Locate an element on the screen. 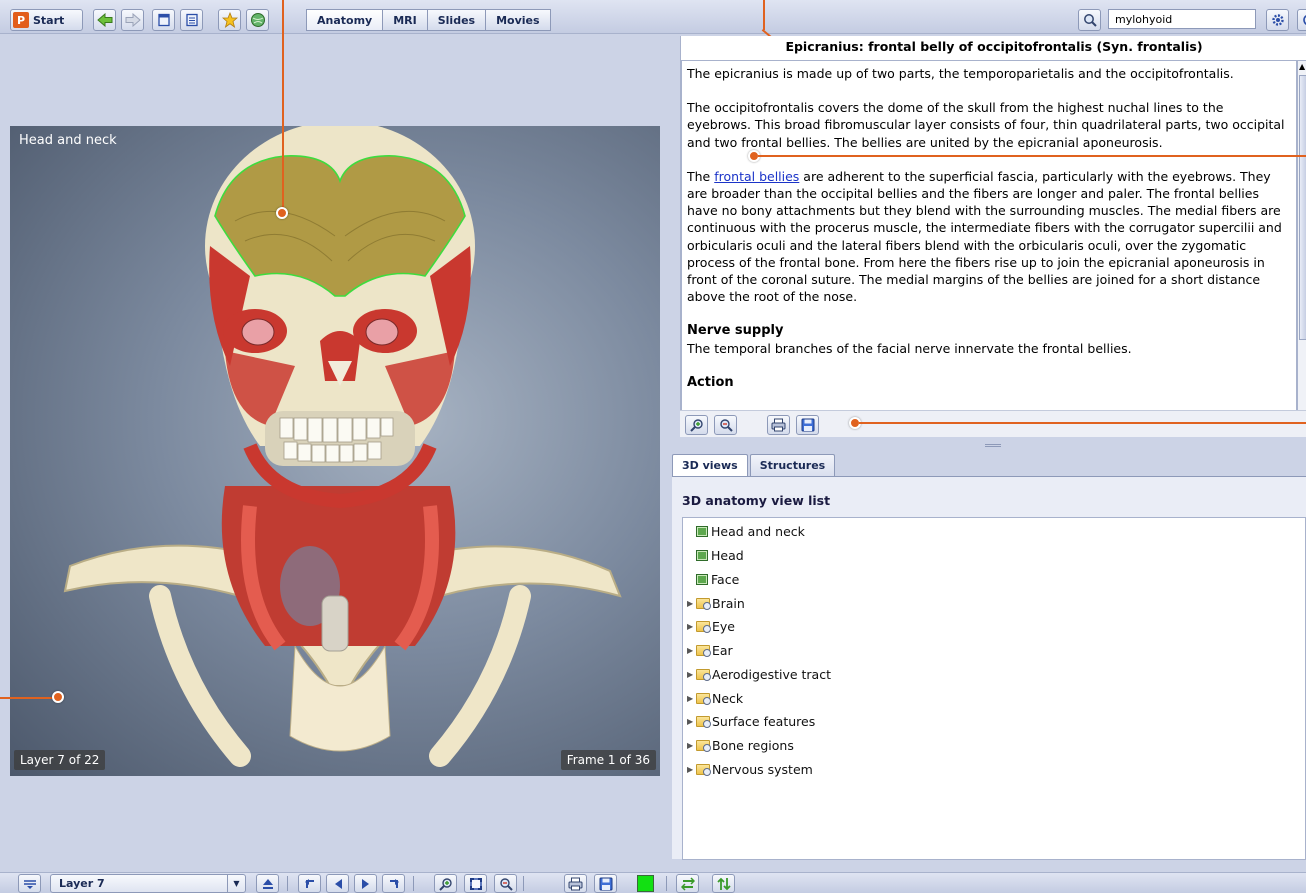  list-item-label: Head and neck is located at coordinates (758, 531).